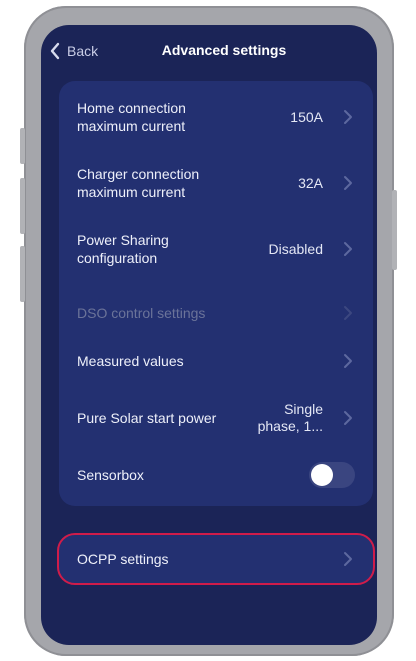 The height and width of the screenshot is (661, 416). Describe the element at coordinates (22, 206) in the screenshot. I see `phone-volume-up-button` at that location.